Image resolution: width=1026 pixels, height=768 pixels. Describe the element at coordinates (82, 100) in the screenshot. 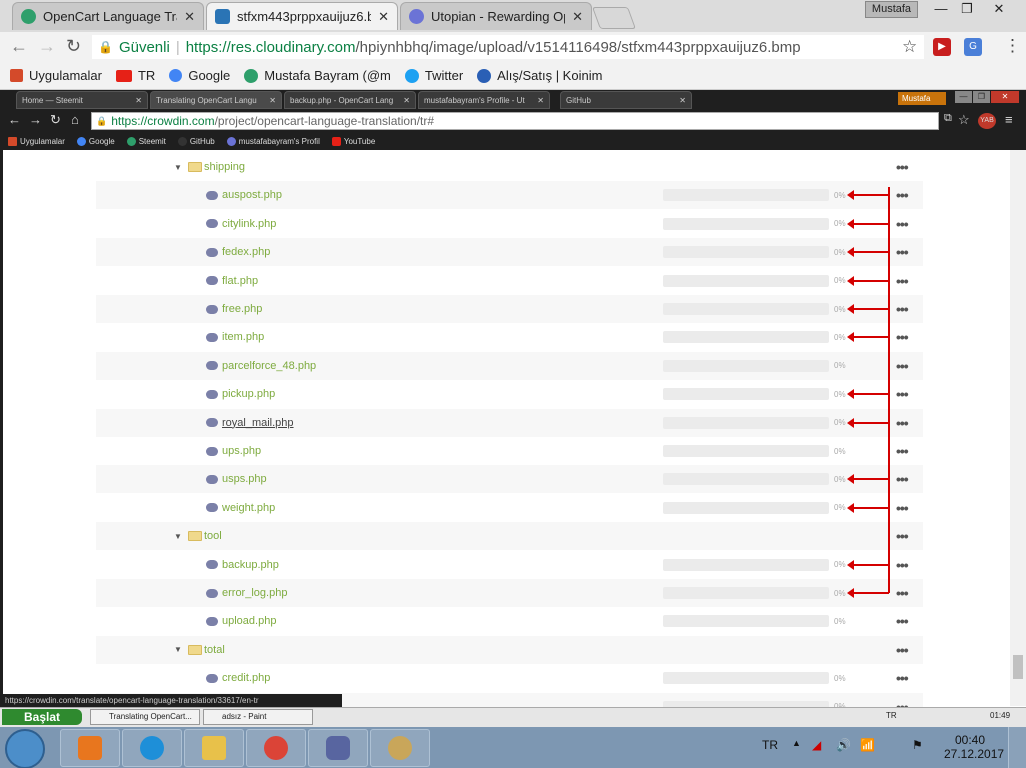

I see `inner-tab-0: Home — Steemit ✕` at that location.